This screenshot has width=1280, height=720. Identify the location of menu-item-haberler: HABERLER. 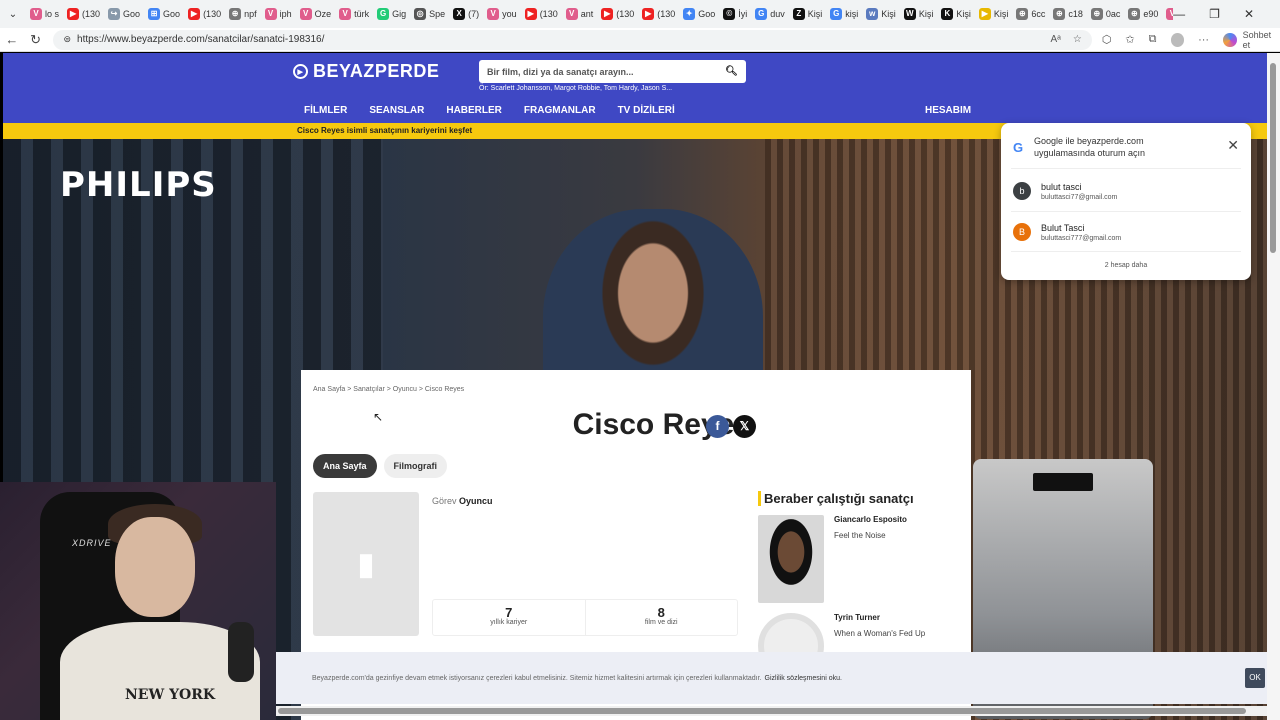
(474, 110).